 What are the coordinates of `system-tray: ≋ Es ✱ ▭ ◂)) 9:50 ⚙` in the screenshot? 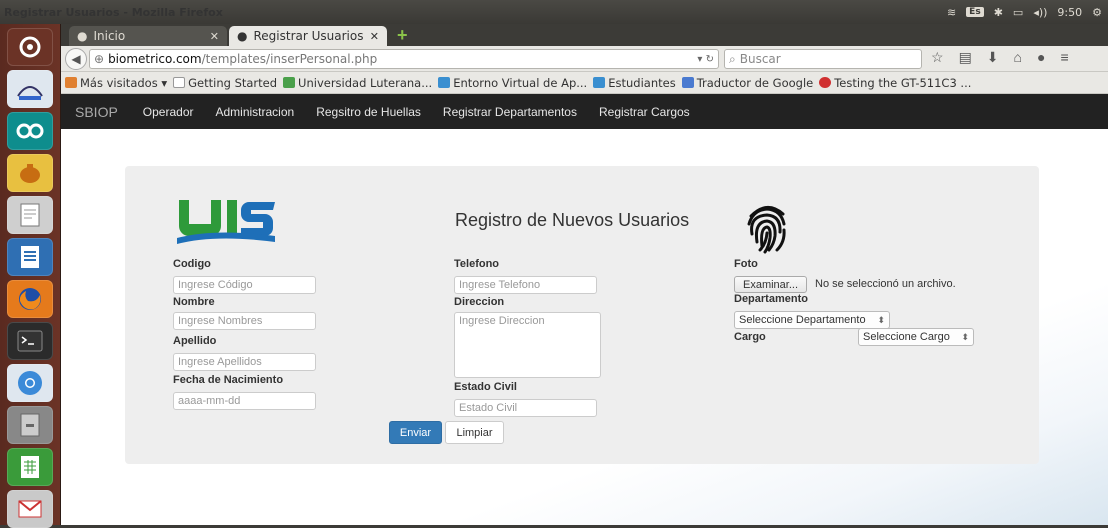 It's located at (1024, 12).